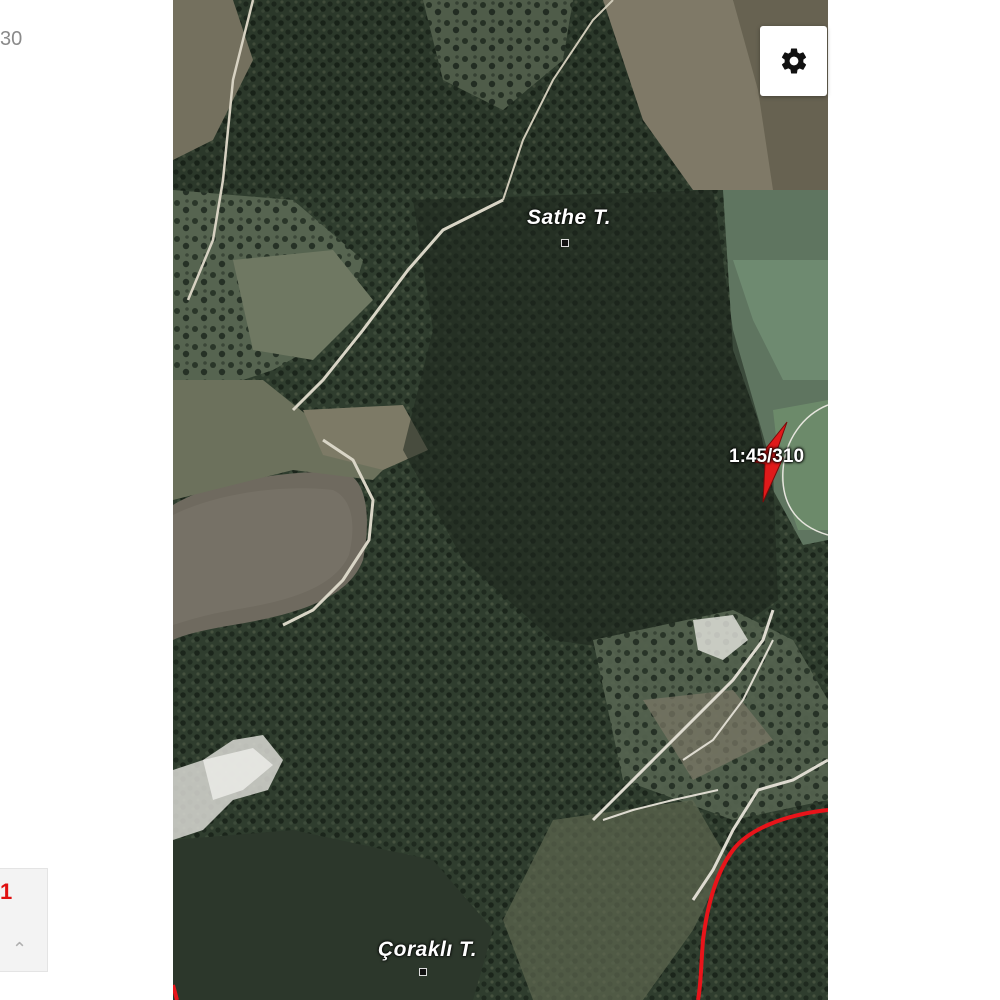 This screenshot has height=1000, width=1000. I want to click on map-settings-button, so click(793, 61).